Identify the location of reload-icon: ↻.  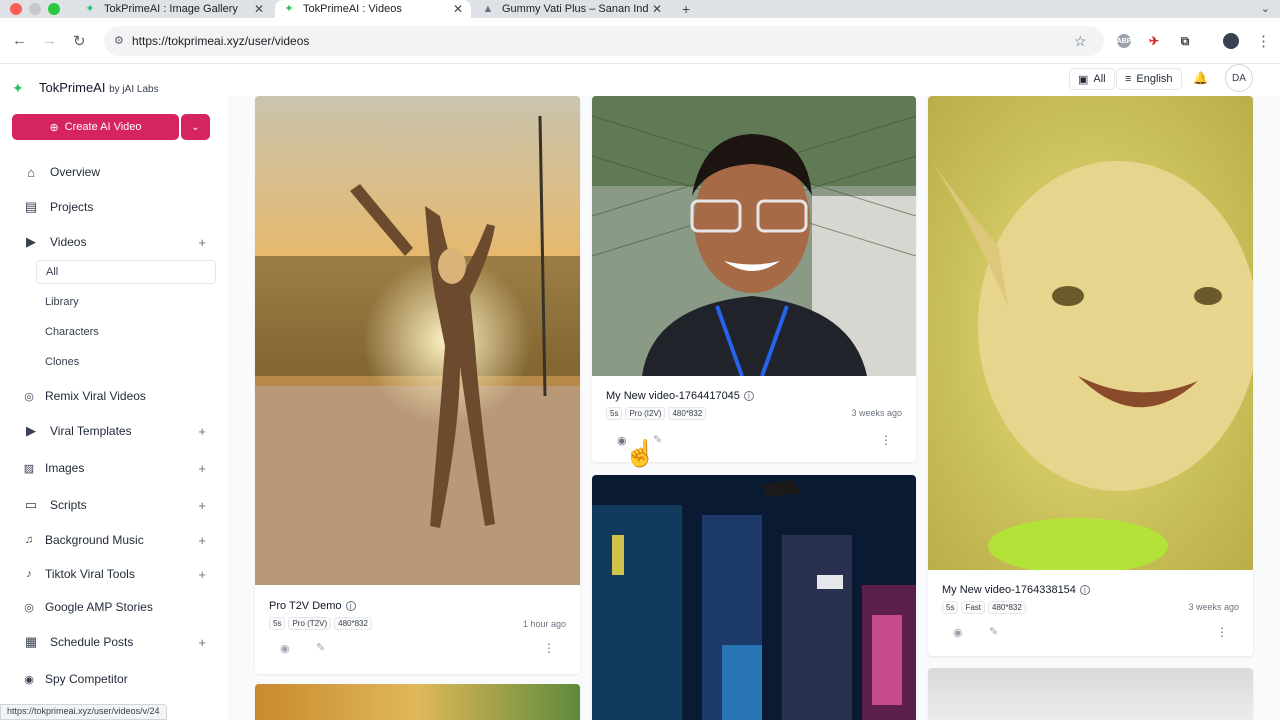
(79, 41).